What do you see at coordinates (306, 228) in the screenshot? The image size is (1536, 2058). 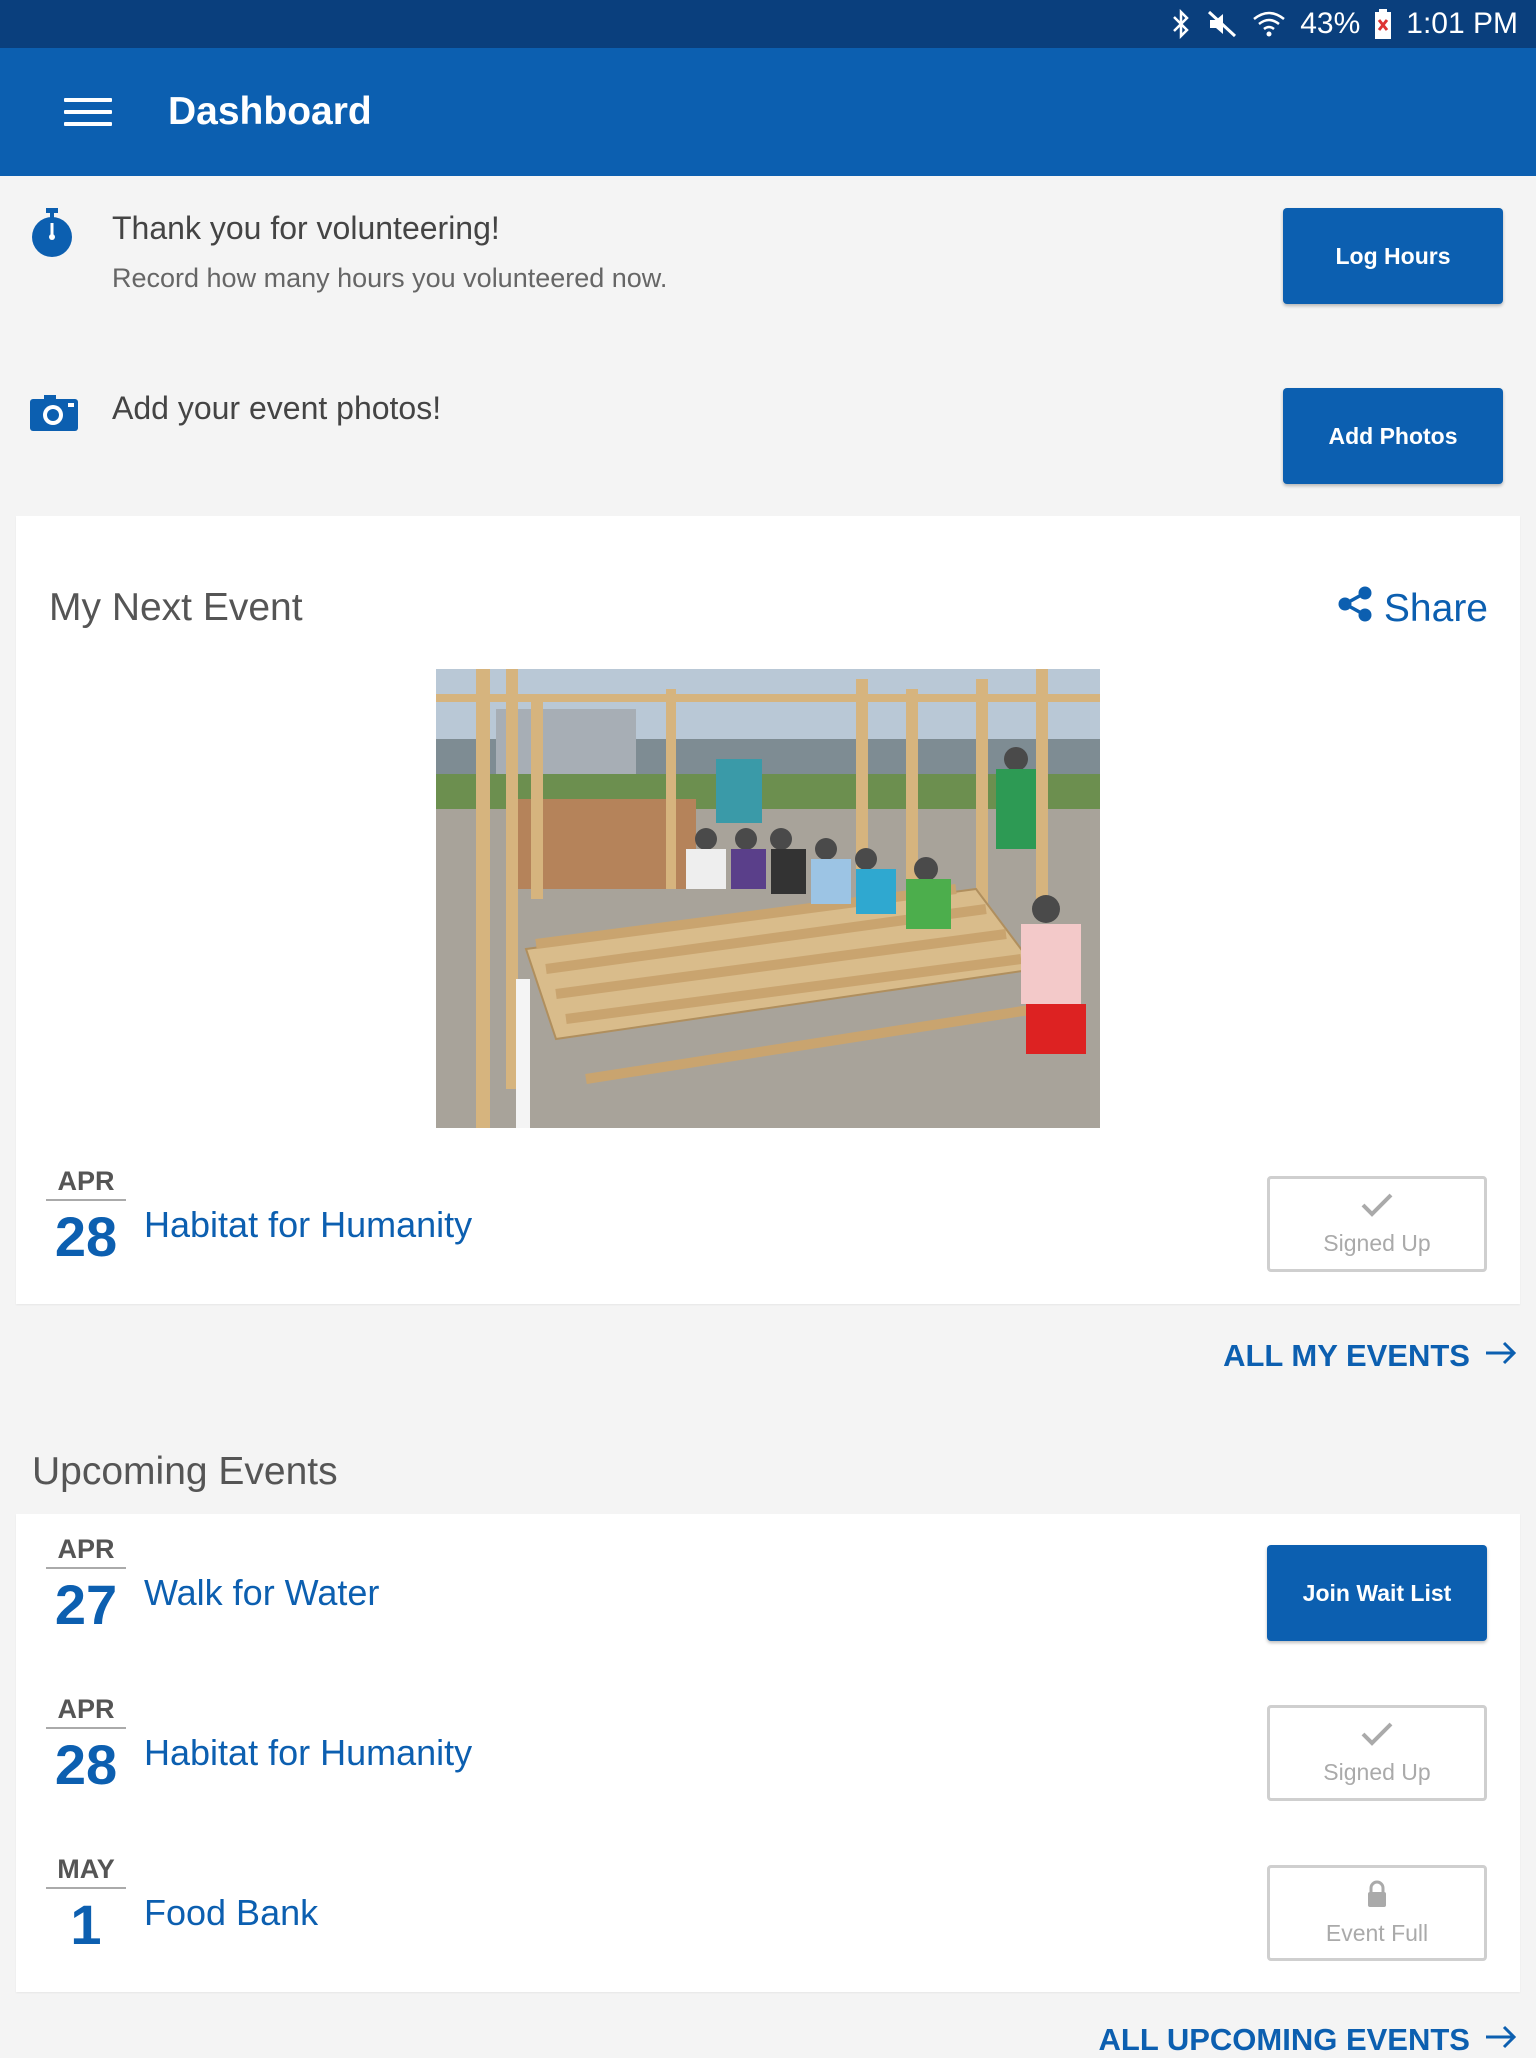 I see `prompt-title: Thank you for volunteering!` at bounding box center [306, 228].